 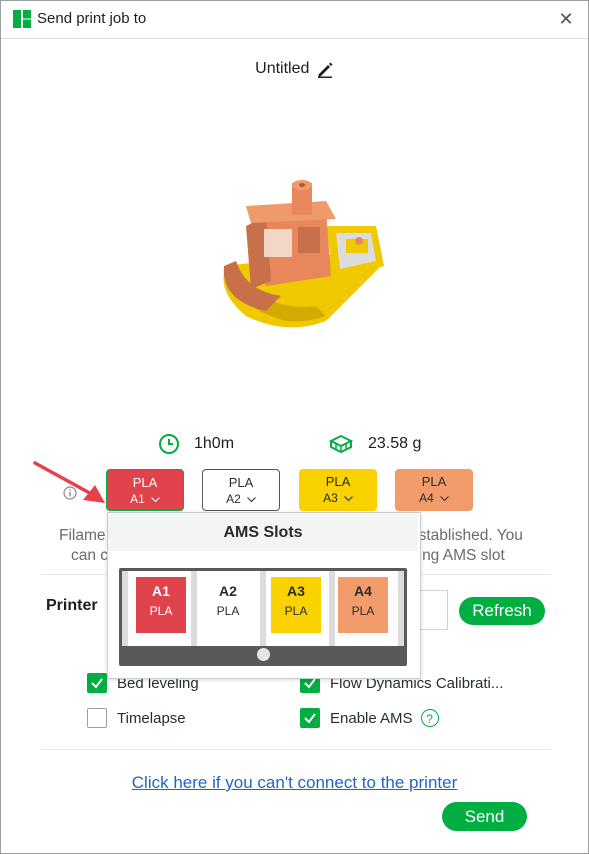 I want to click on filament-selector-a1: PLA A1, so click(x=145, y=490).